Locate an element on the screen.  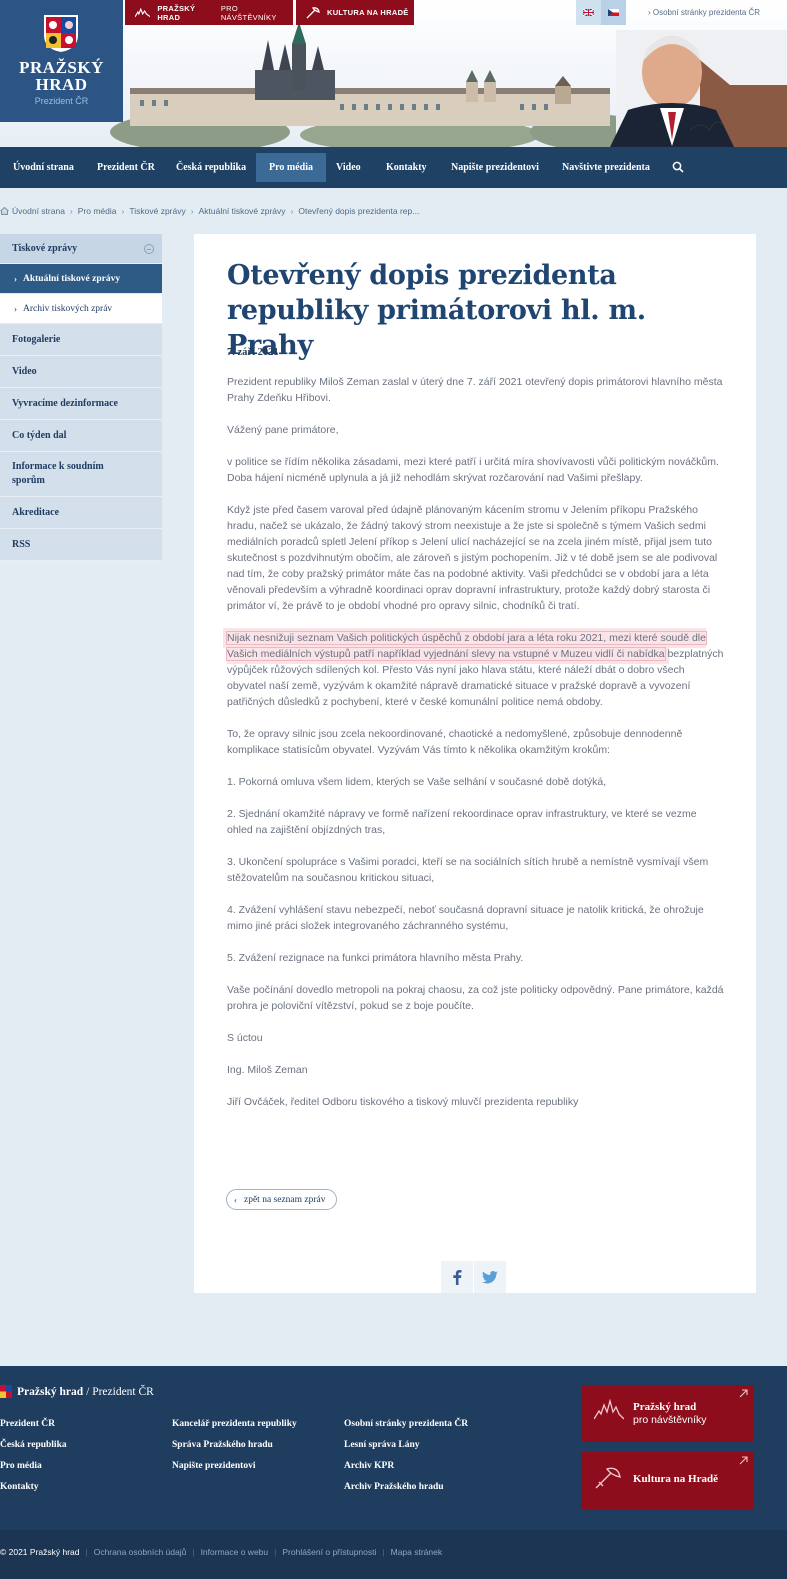
twitter-icon is located at coordinates (490, 1276).